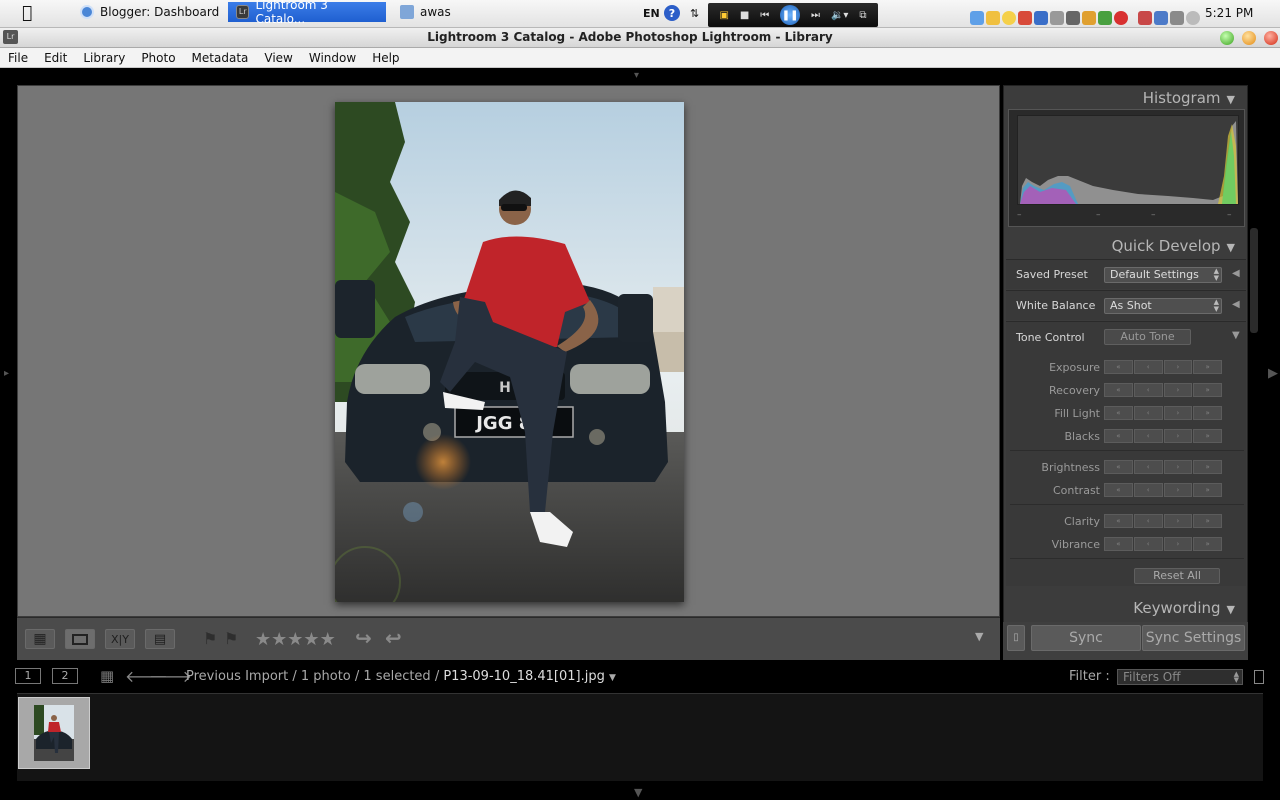 The width and height of the screenshot is (1280, 800). What do you see at coordinates (18, 58) in the screenshot?
I see `menu-file: File` at bounding box center [18, 58].